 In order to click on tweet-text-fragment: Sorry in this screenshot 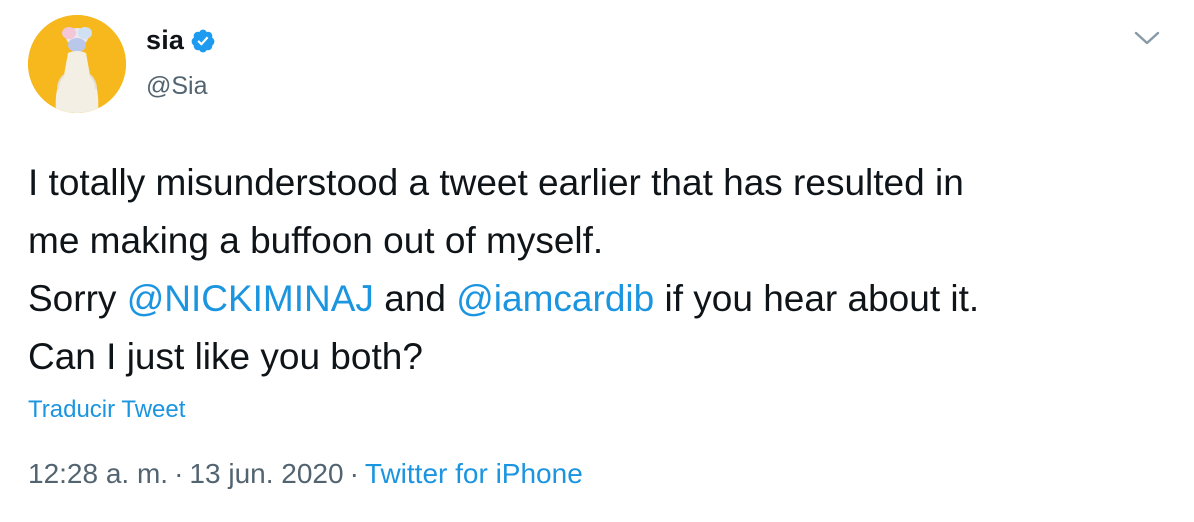, I will do `click(77, 298)`.